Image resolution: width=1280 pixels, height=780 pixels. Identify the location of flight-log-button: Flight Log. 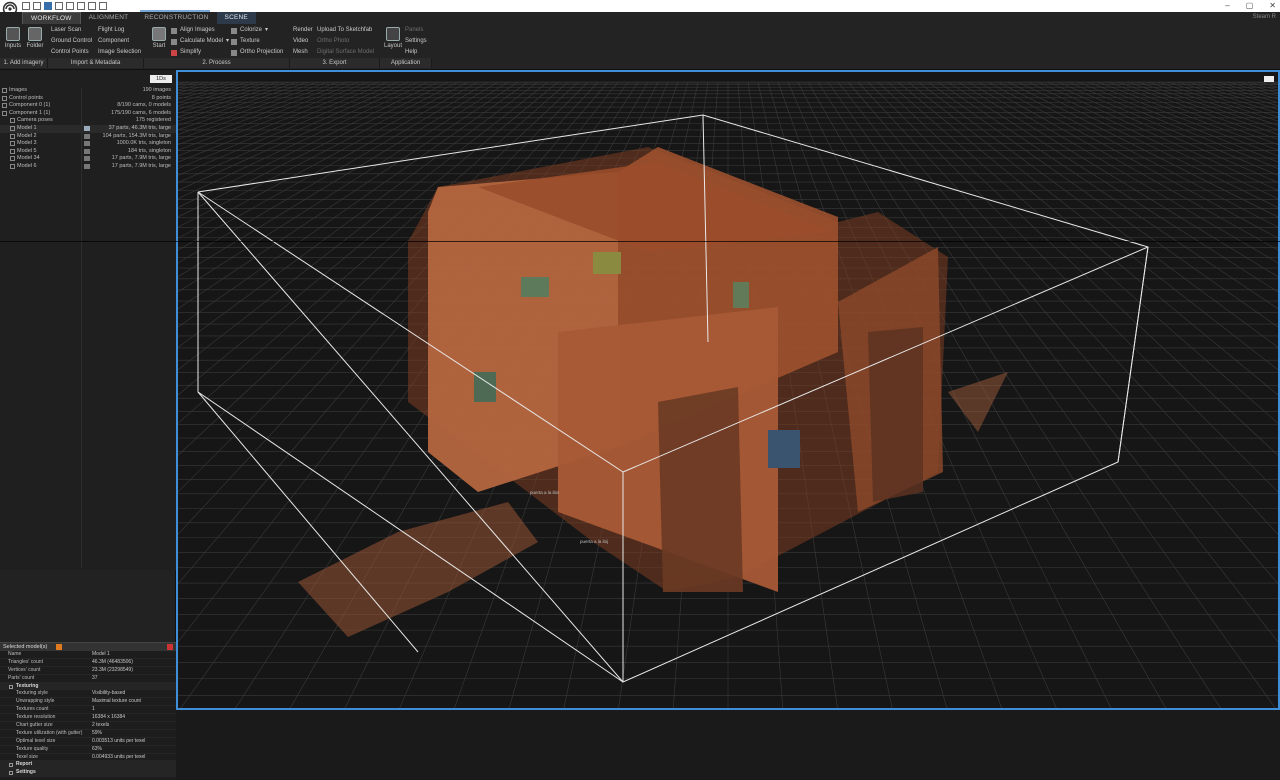
(119, 30).